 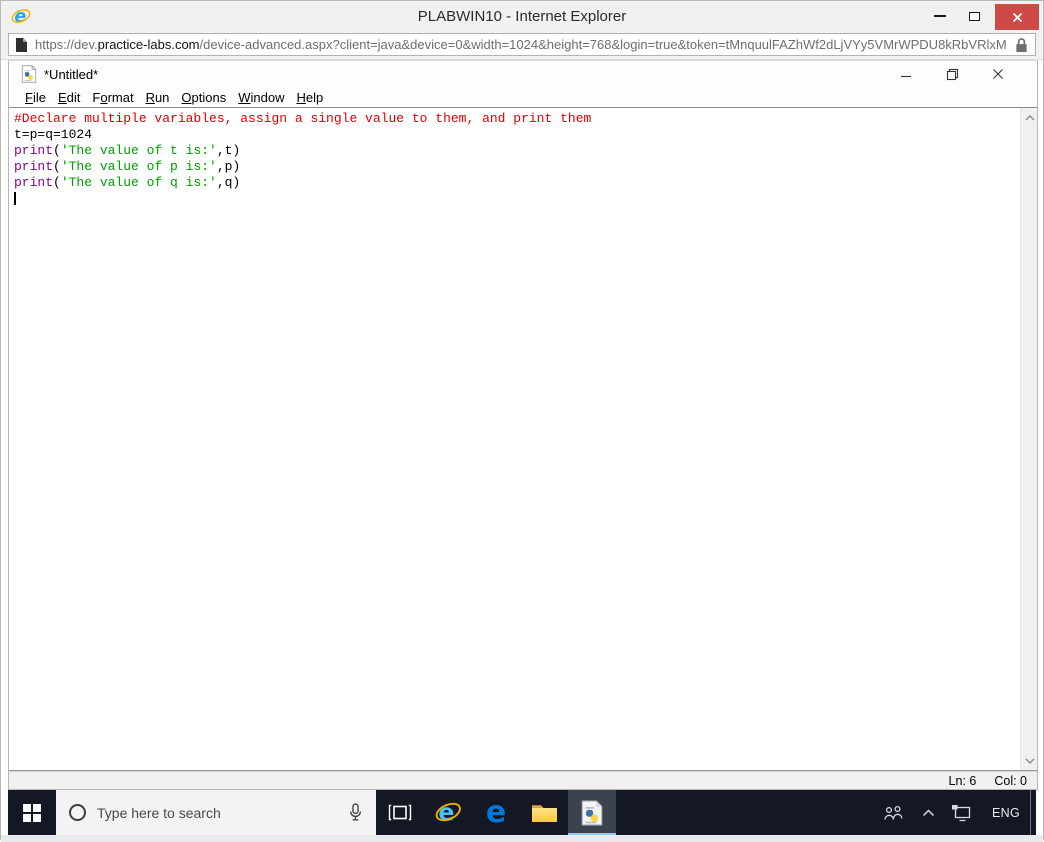 I want to click on status-line-indicator: Ln: 6, so click(x=962, y=780).